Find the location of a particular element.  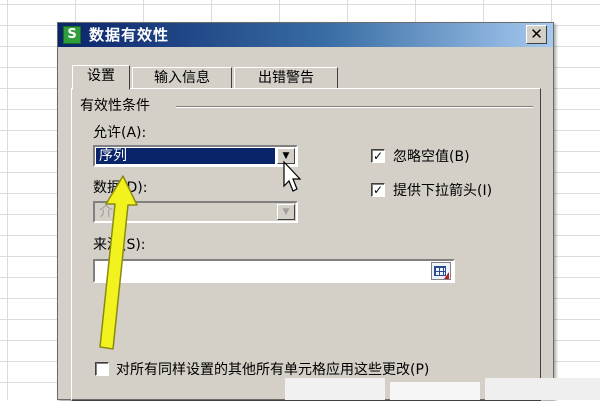

close-button: ✕ is located at coordinates (536, 34).